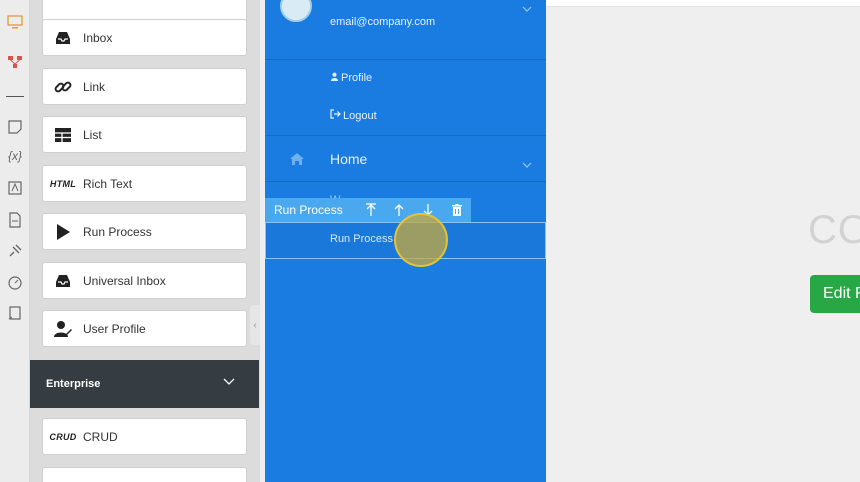  I want to click on logout-link: Logout, so click(353, 115).